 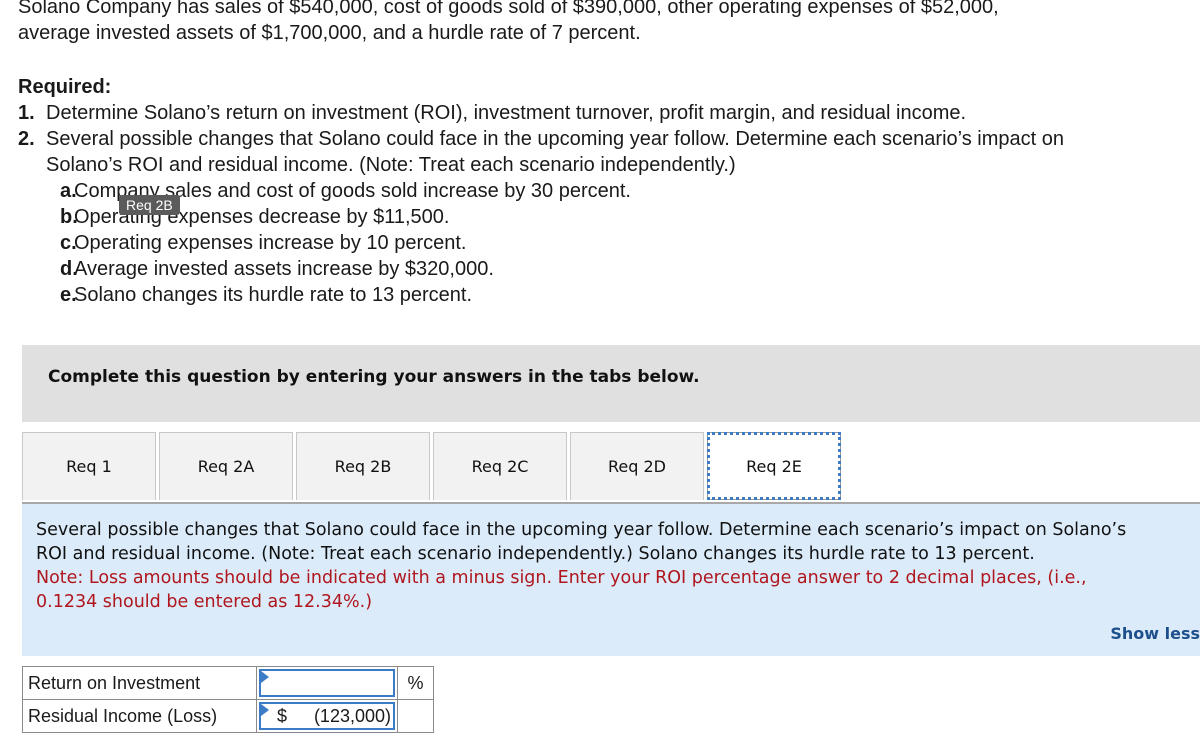 What do you see at coordinates (415, 683) in the screenshot?
I see `percent-unit: %` at bounding box center [415, 683].